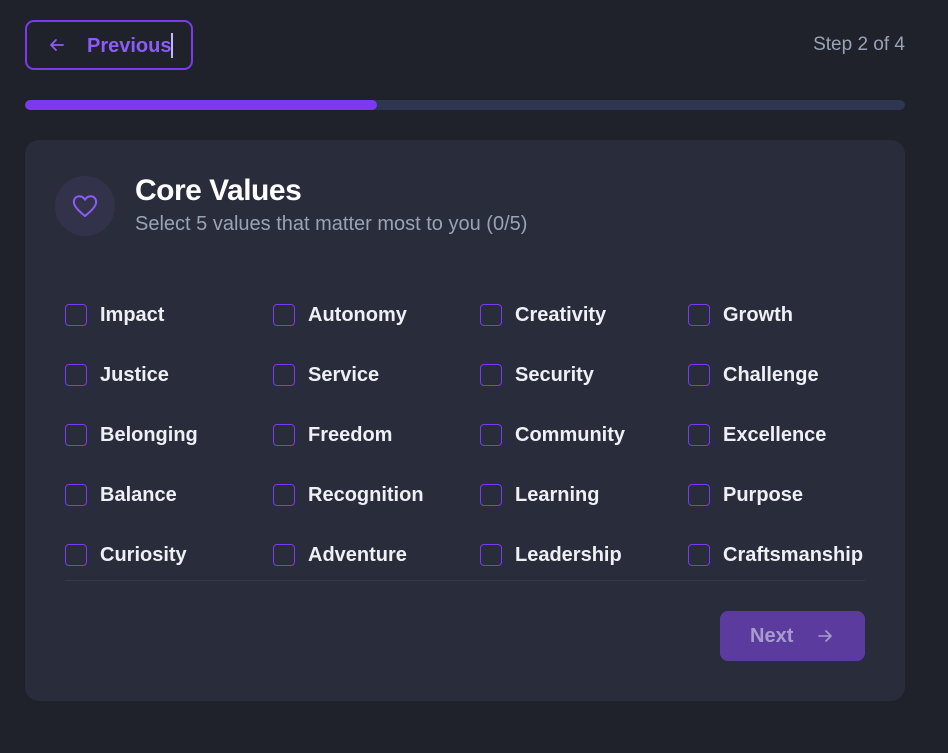 This screenshot has width=948, height=753. Describe the element at coordinates (772, 636) in the screenshot. I see `next-button-label: Next` at that location.